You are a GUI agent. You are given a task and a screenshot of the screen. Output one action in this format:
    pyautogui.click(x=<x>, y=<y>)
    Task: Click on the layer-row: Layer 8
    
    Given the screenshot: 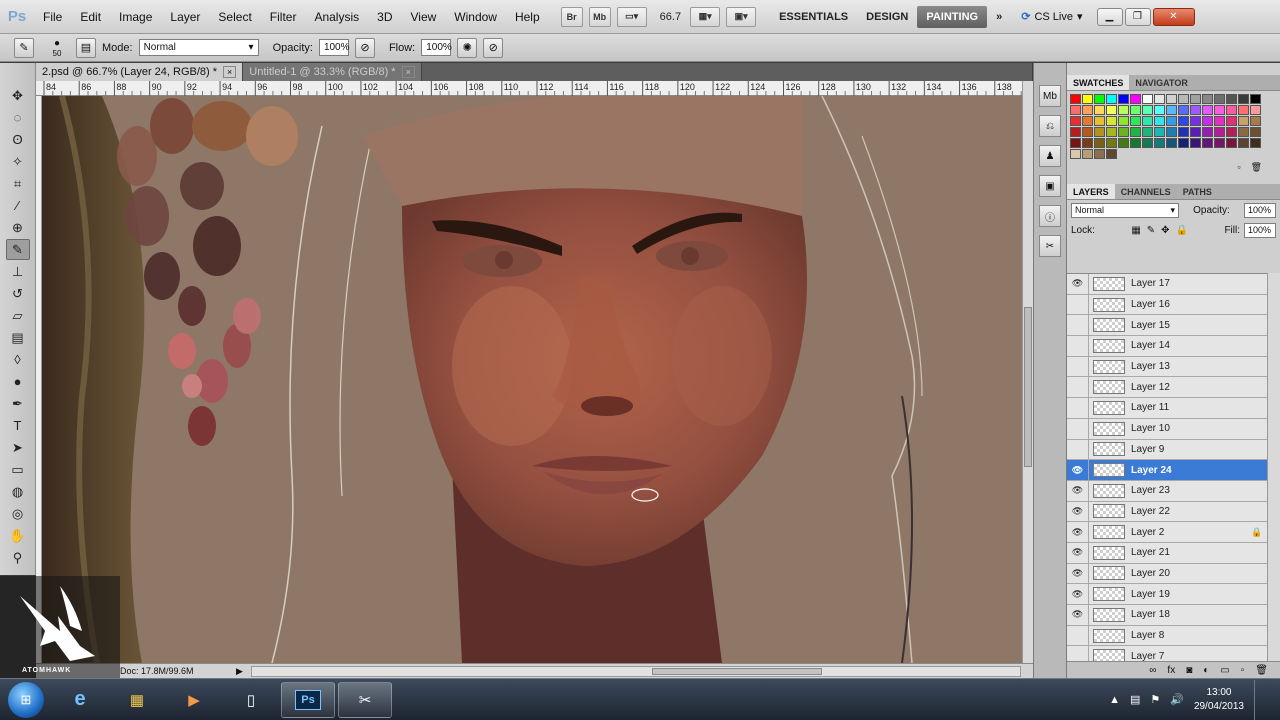 What is the action you would take?
    pyautogui.click(x=1167, y=636)
    